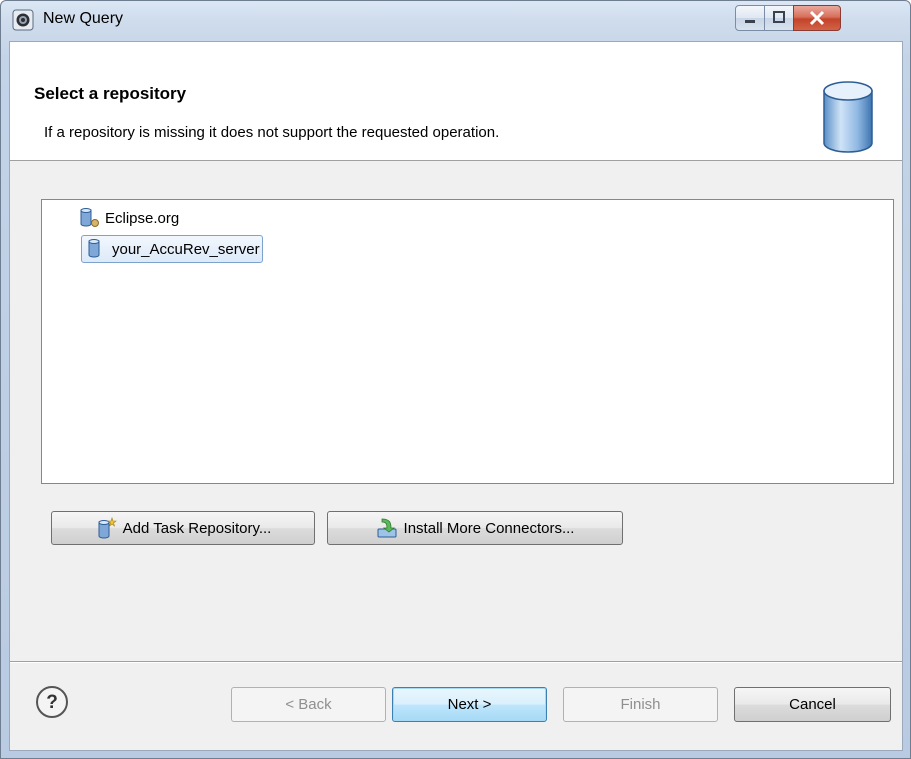 The width and height of the screenshot is (911, 759). Describe the element at coordinates (469, 704) in the screenshot. I see `next-button: Next >` at that location.